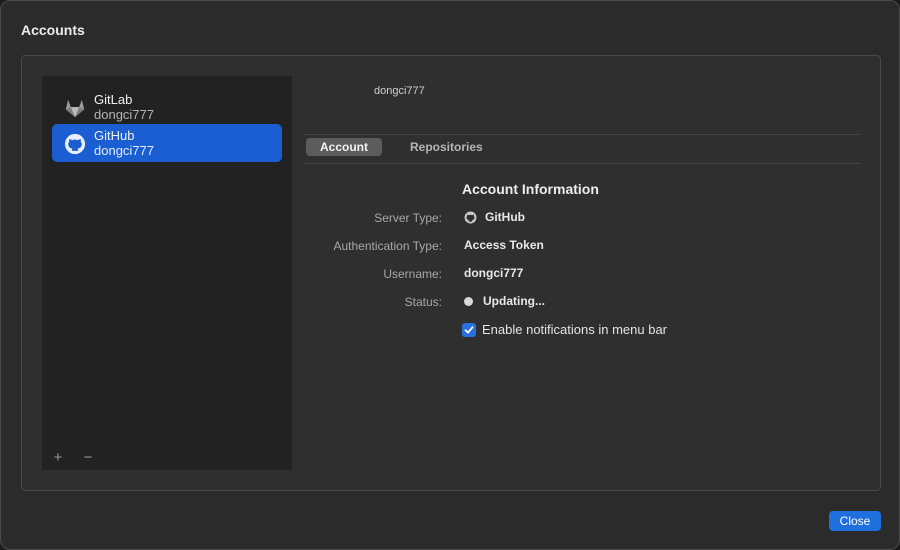  I want to click on notifications-checkbox, so click(469, 329).